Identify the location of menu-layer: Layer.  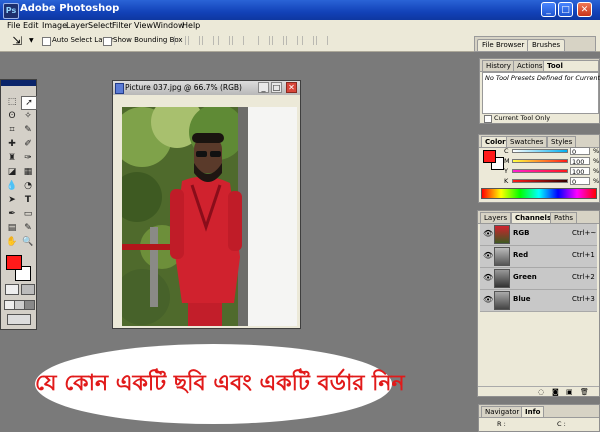
(77, 26).